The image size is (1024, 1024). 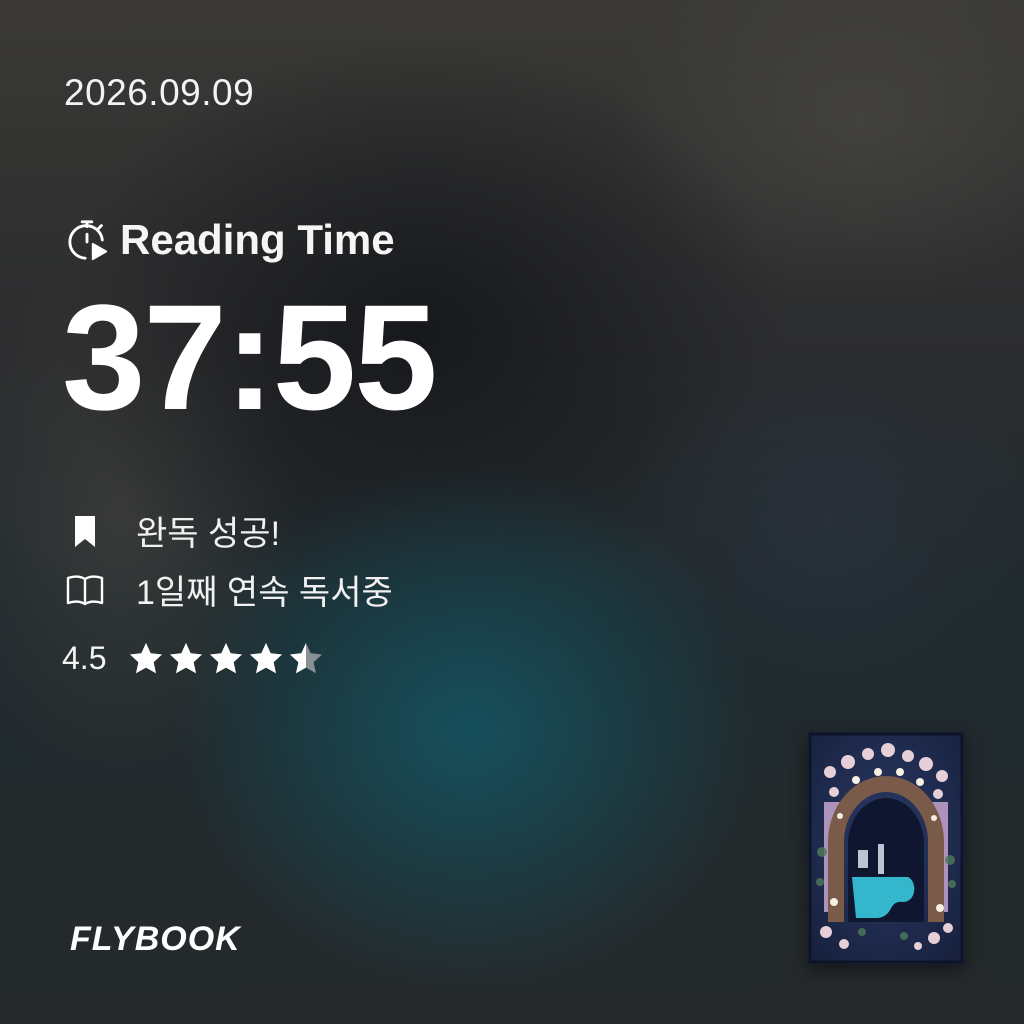 I want to click on open-book-icon, so click(x=85, y=590).